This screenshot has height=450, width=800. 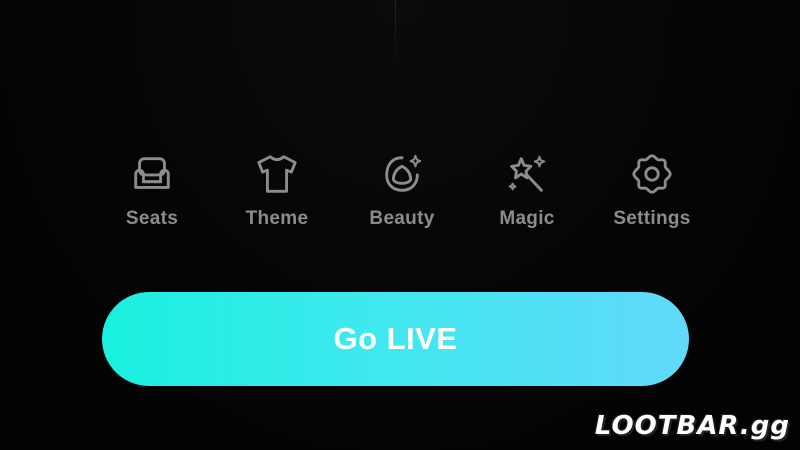 What do you see at coordinates (402, 218) in the screenshot?
I see `beauty-label: Beauty` at bounding box center [402, 218].